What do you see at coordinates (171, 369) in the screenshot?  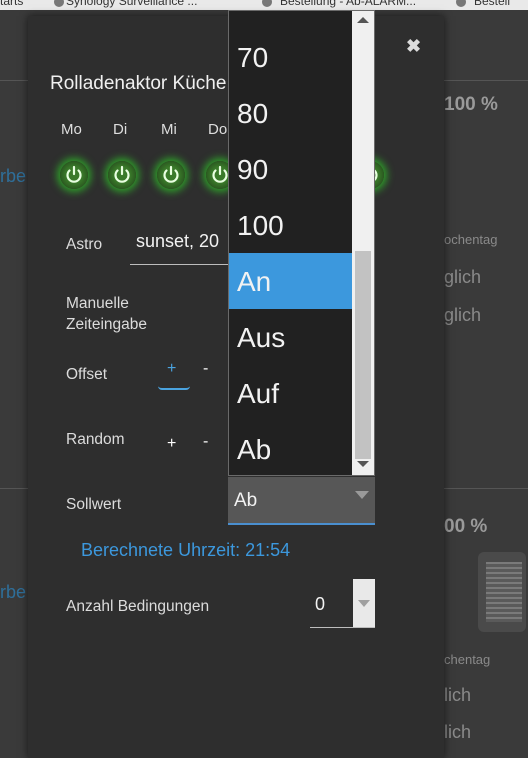 I see `offset-plus-button: +` at bounding box center [171, 369].